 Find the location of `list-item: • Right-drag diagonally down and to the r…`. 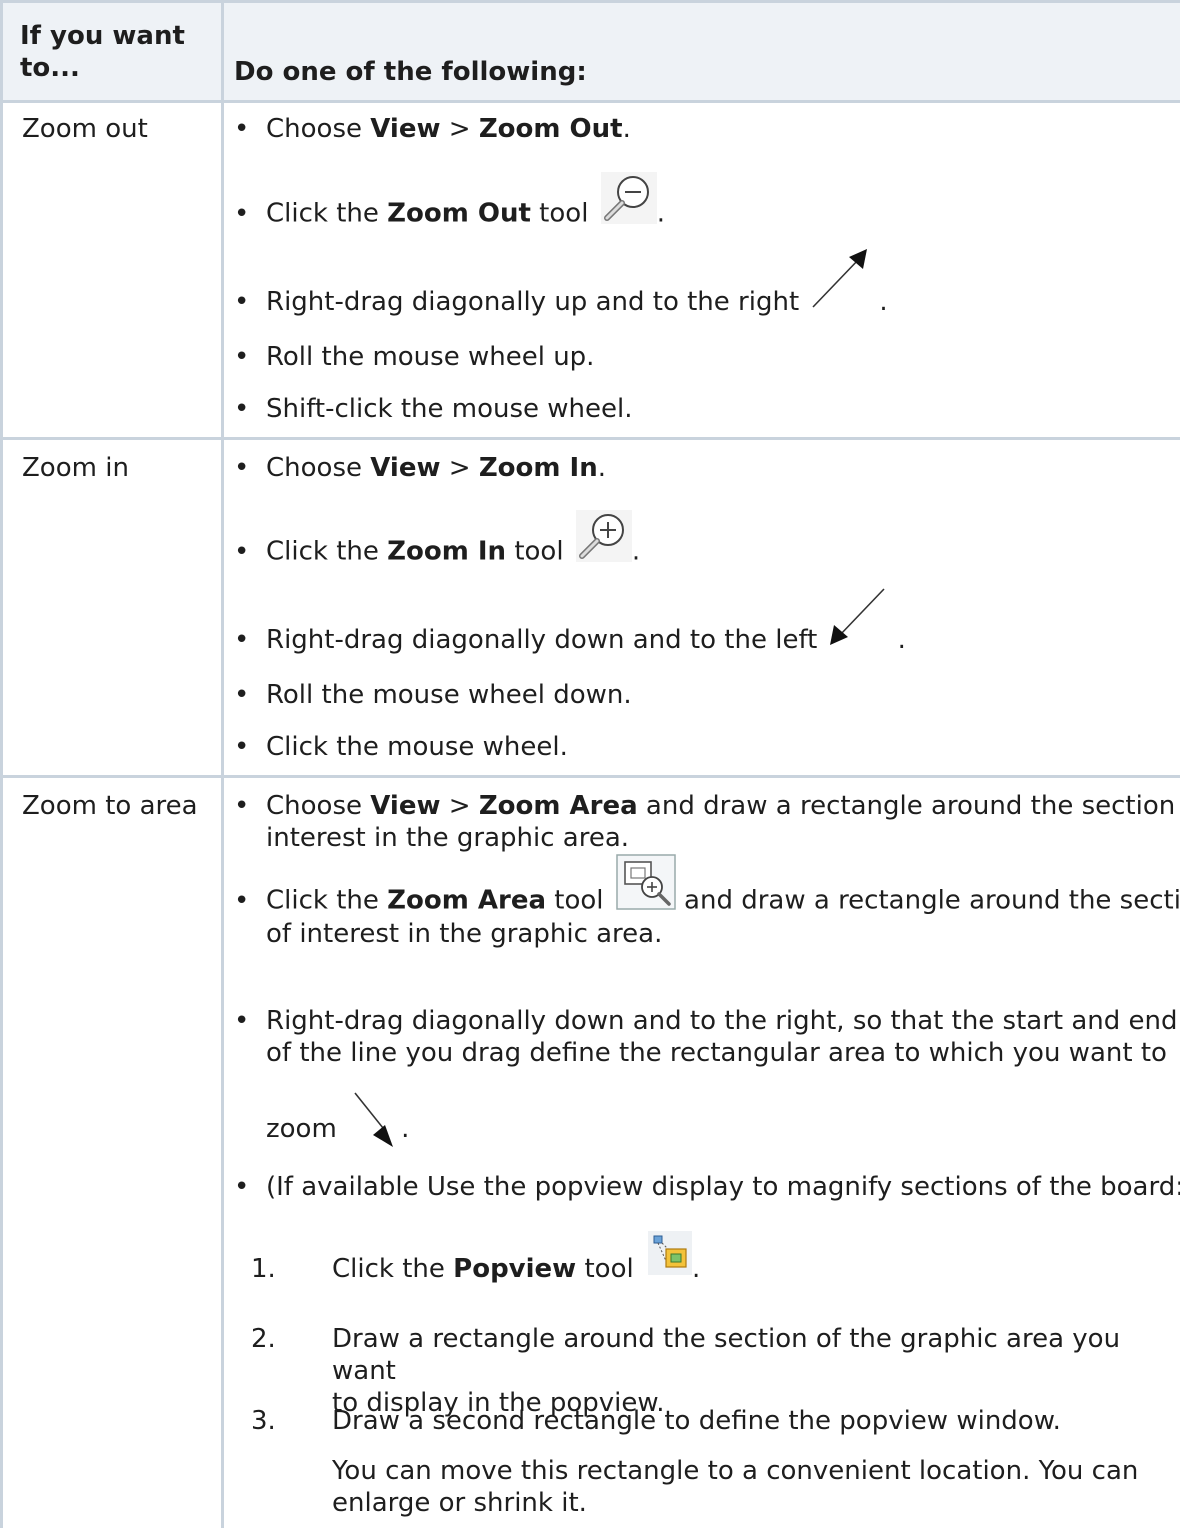

list-item: • Right-drag diagonally down and to the r… is located at coordinates (706, 1037).